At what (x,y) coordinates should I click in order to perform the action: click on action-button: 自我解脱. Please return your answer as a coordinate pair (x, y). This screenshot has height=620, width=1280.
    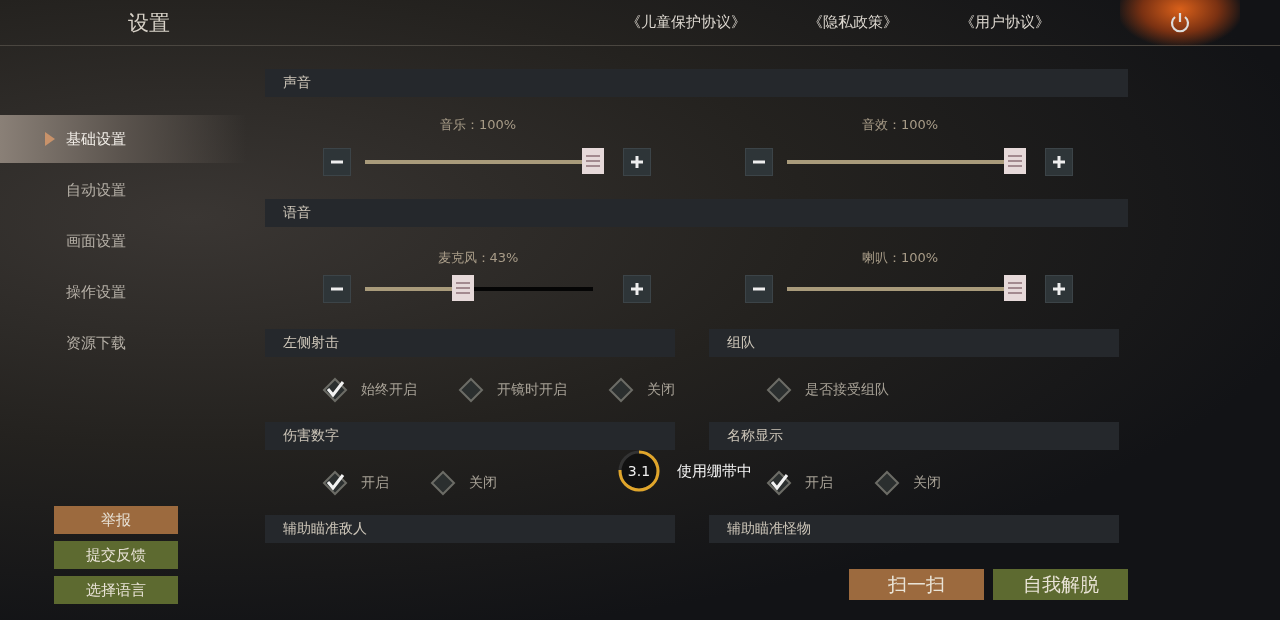
    Looking at the image, I should click on (1060, 584).